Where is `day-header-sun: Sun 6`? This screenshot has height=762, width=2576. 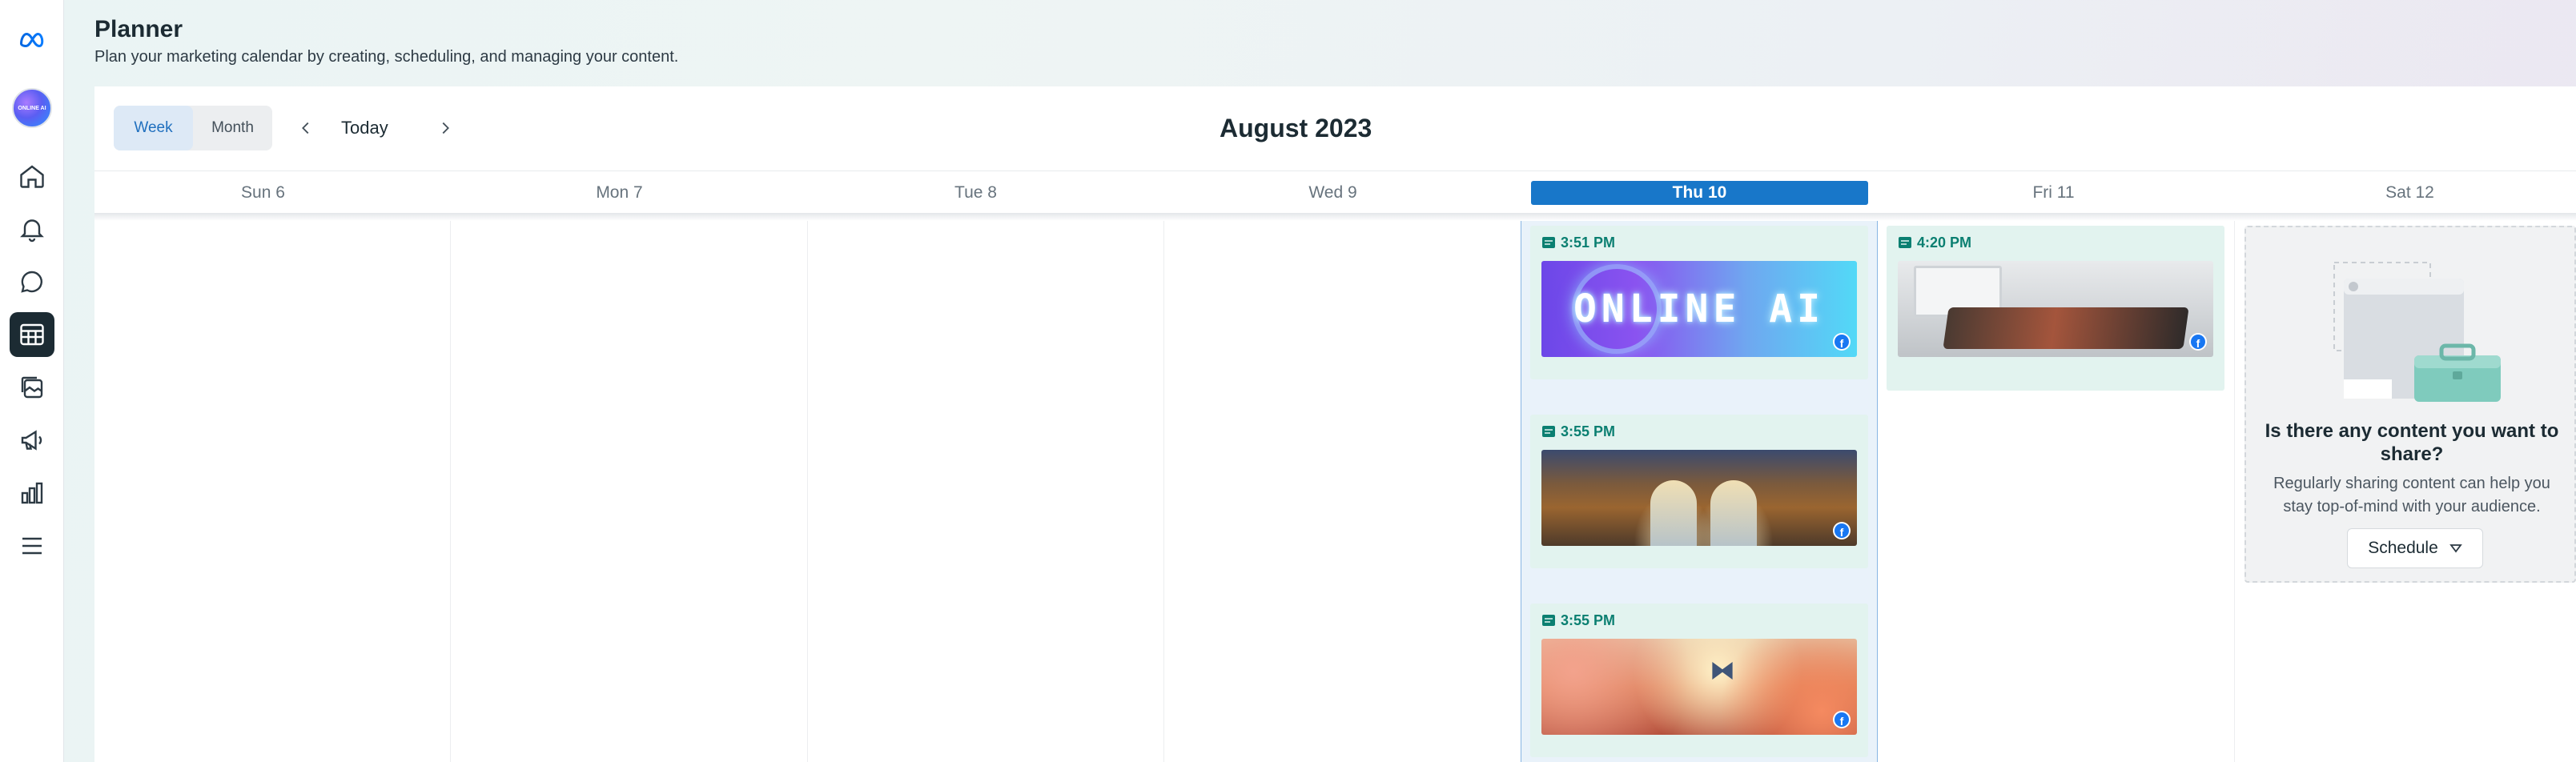
day-header-sun: Sun 6 is located at coordinates (263, 193).